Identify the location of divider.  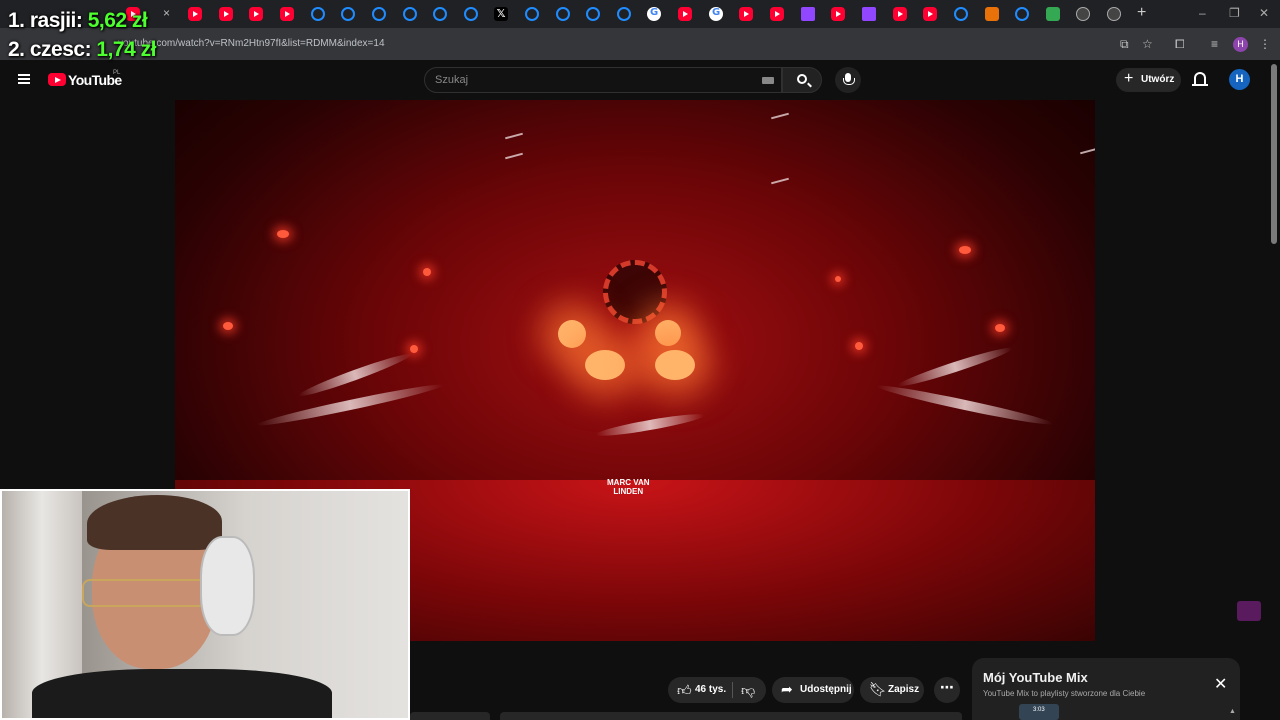
(732, 690).